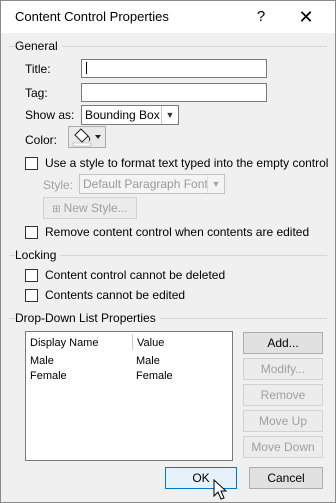 The height and width of the screenshot is (503, 336). Describe the element at coordinates (261, 17) in the screenshot. I see `help-button: ?` at that location.